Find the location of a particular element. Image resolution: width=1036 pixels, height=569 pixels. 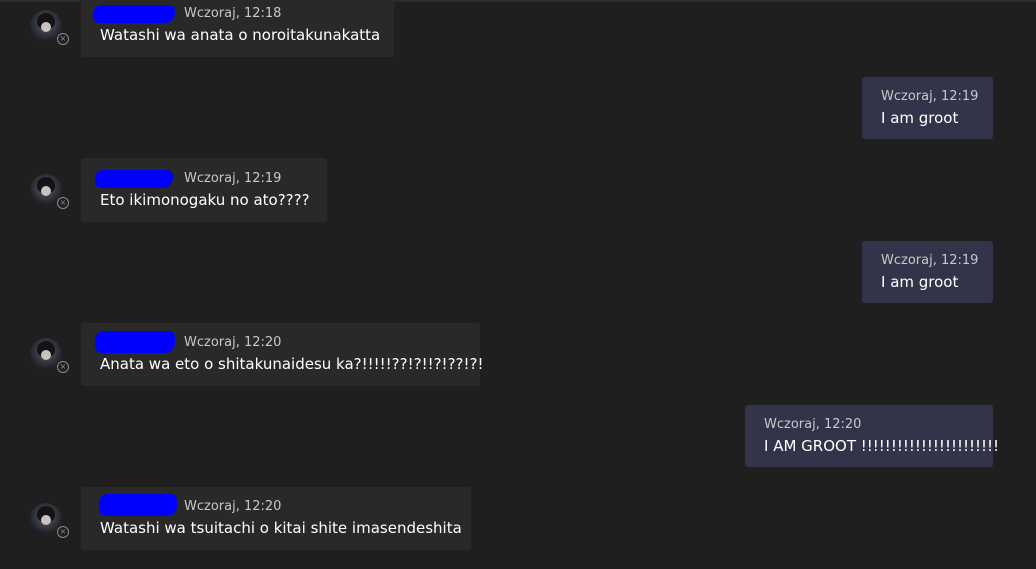

message-text: Eto ikimonogaku no ato???? is located at coordinates (205, 200).